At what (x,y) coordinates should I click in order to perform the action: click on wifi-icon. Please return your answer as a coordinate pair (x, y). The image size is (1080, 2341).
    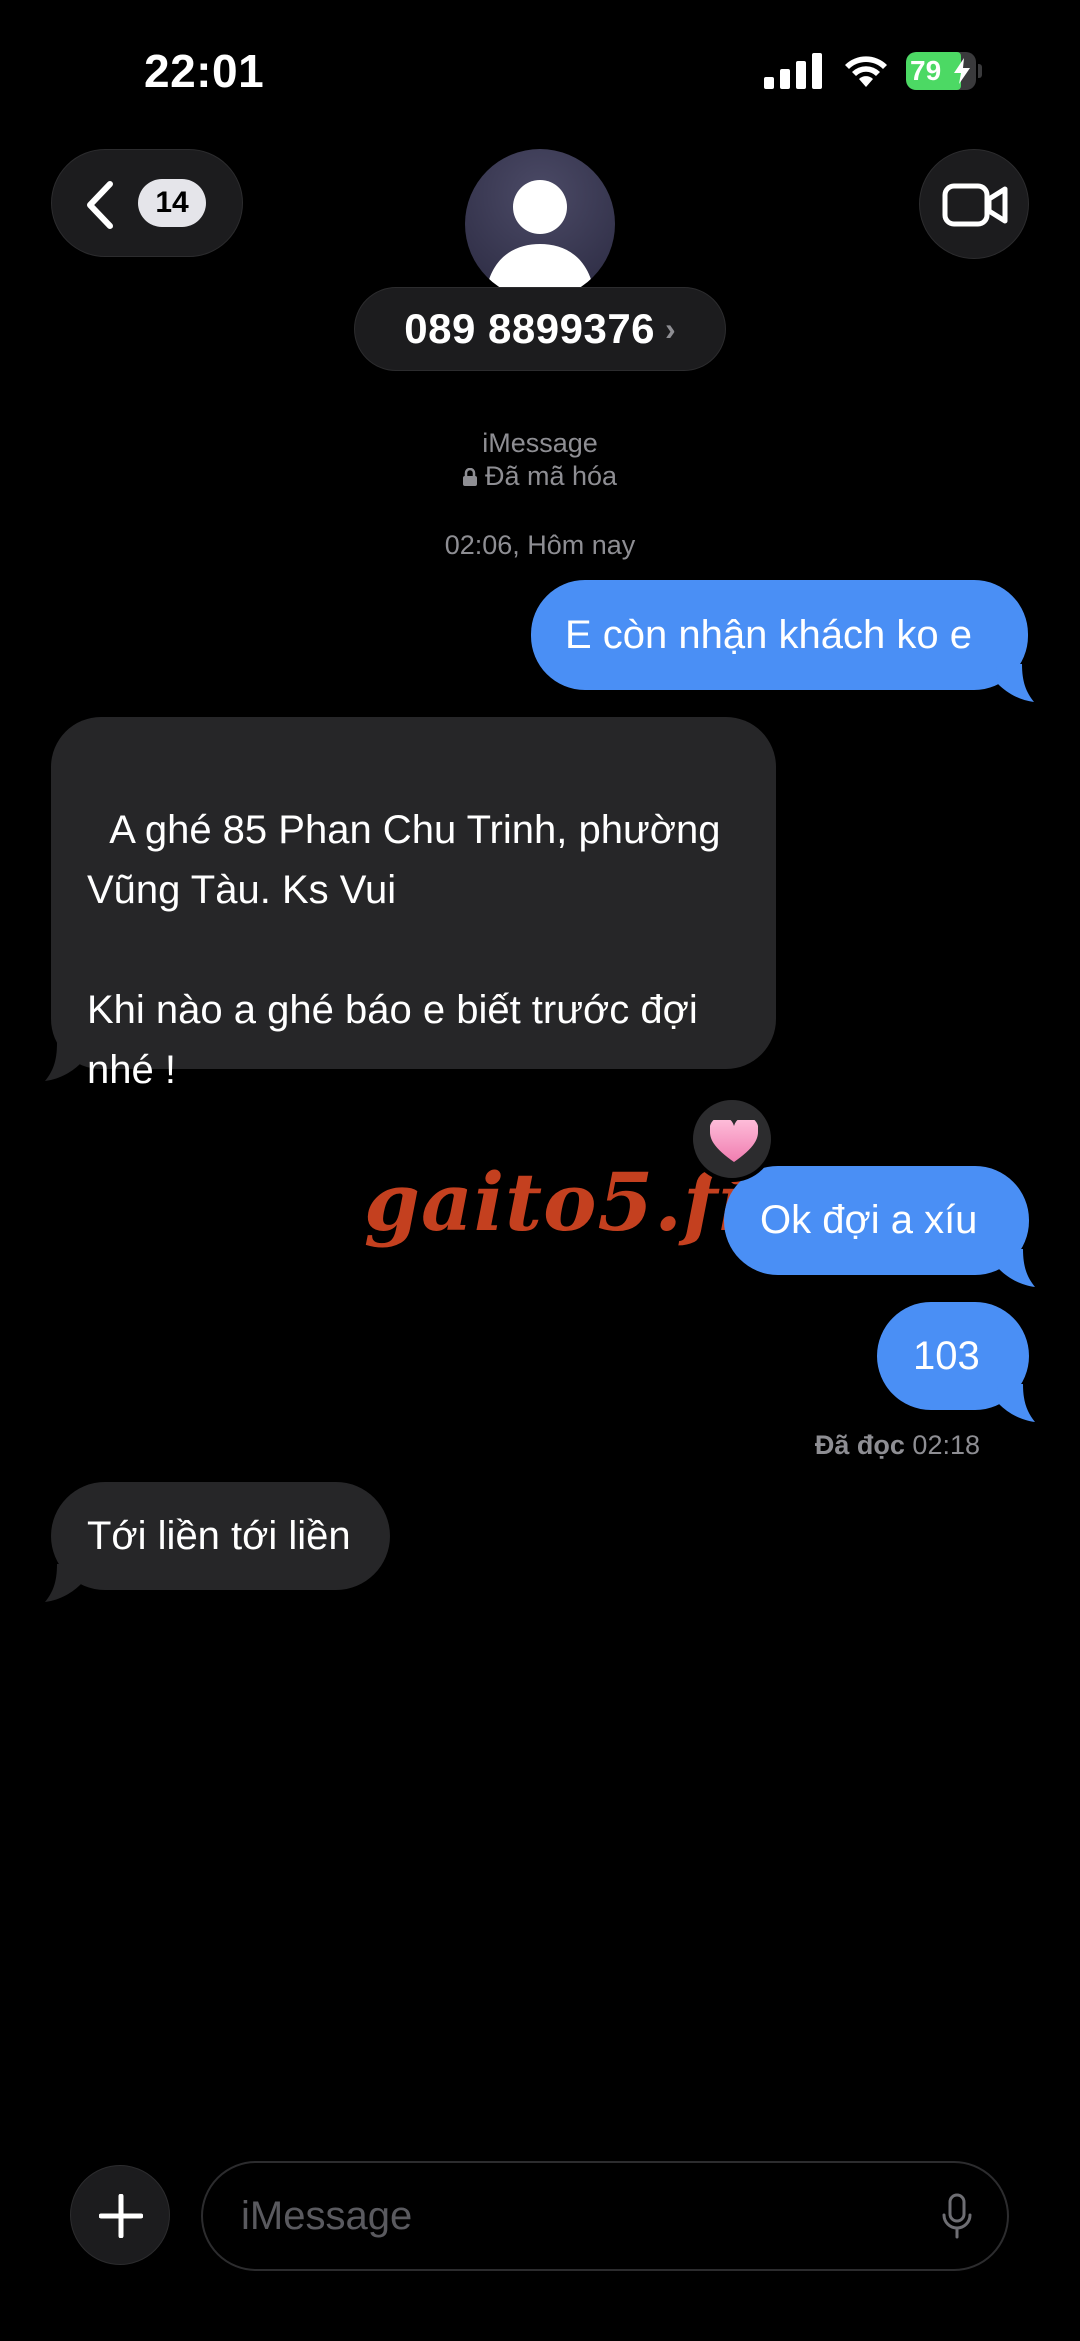
    Looking at the image, I should click on (866, 71).